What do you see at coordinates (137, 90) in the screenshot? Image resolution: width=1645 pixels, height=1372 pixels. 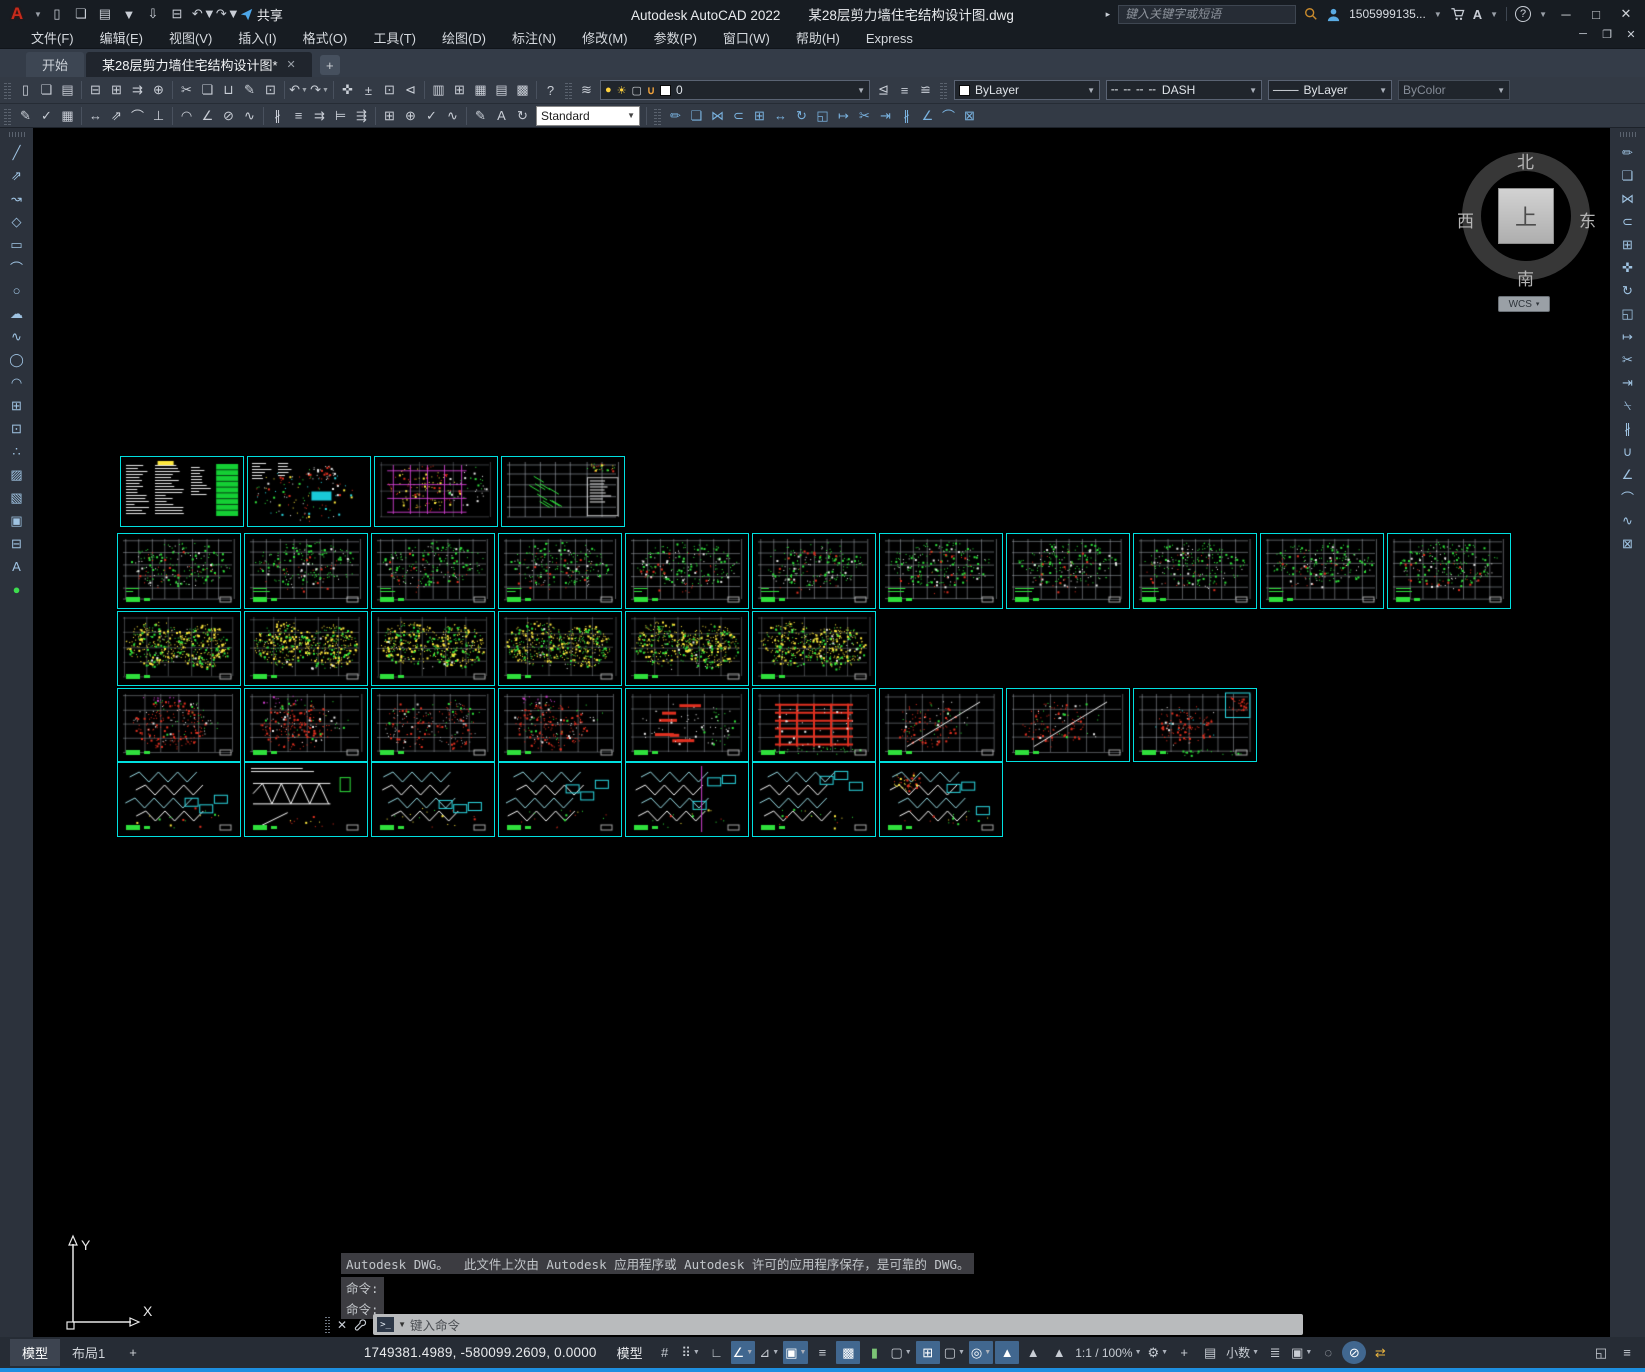 I see `publish-icon: ⇉` at bounding box center [137, 90].